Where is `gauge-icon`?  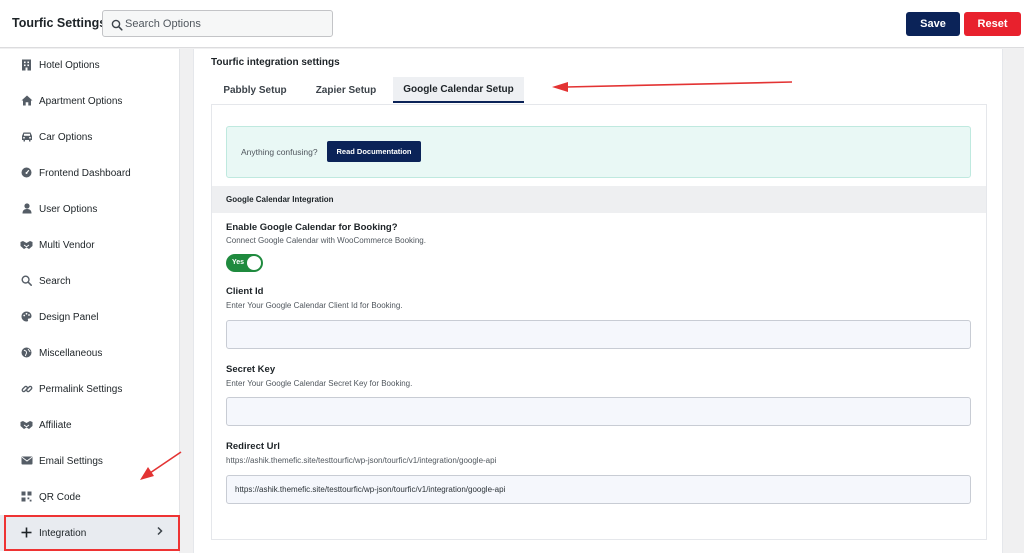 gauge-icon is located at coordinates (26, 172).